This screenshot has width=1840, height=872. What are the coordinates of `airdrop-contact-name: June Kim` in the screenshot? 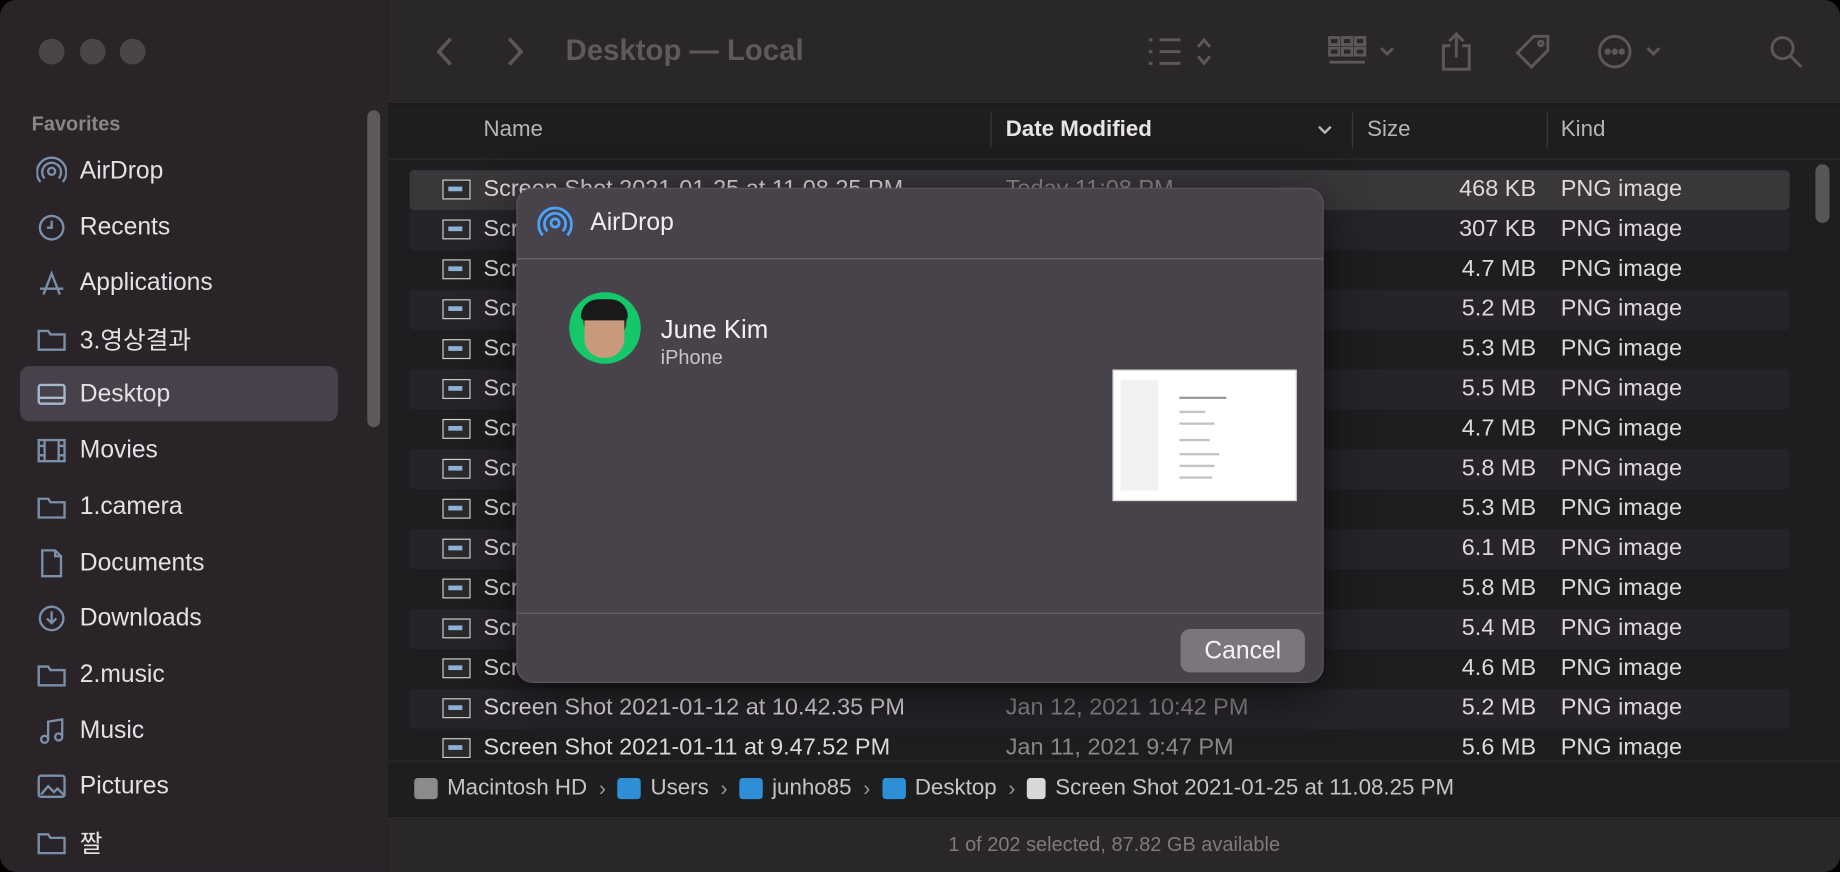 It's located at (715, 329).